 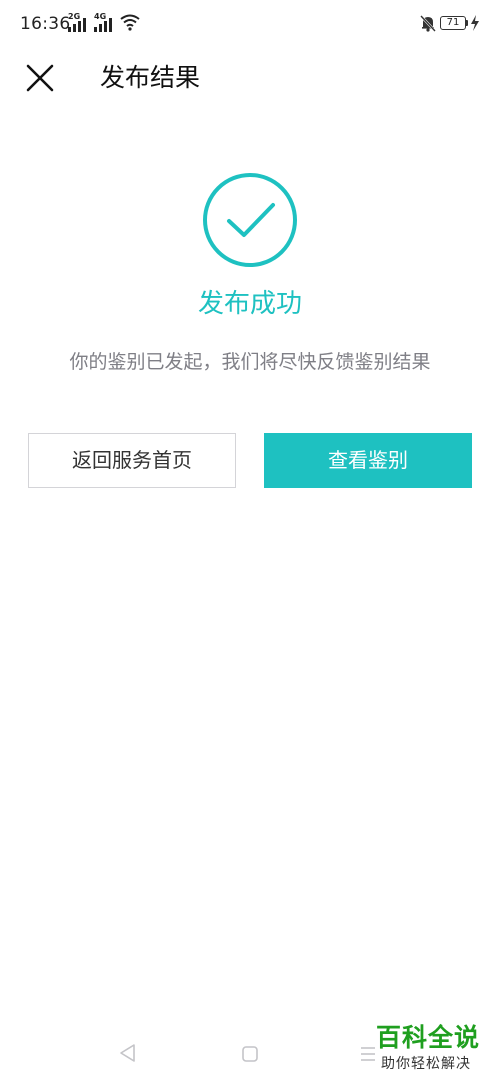 I want to click on watermark-subtitle: 助你轻松解决, so click(x=426, y=1064).